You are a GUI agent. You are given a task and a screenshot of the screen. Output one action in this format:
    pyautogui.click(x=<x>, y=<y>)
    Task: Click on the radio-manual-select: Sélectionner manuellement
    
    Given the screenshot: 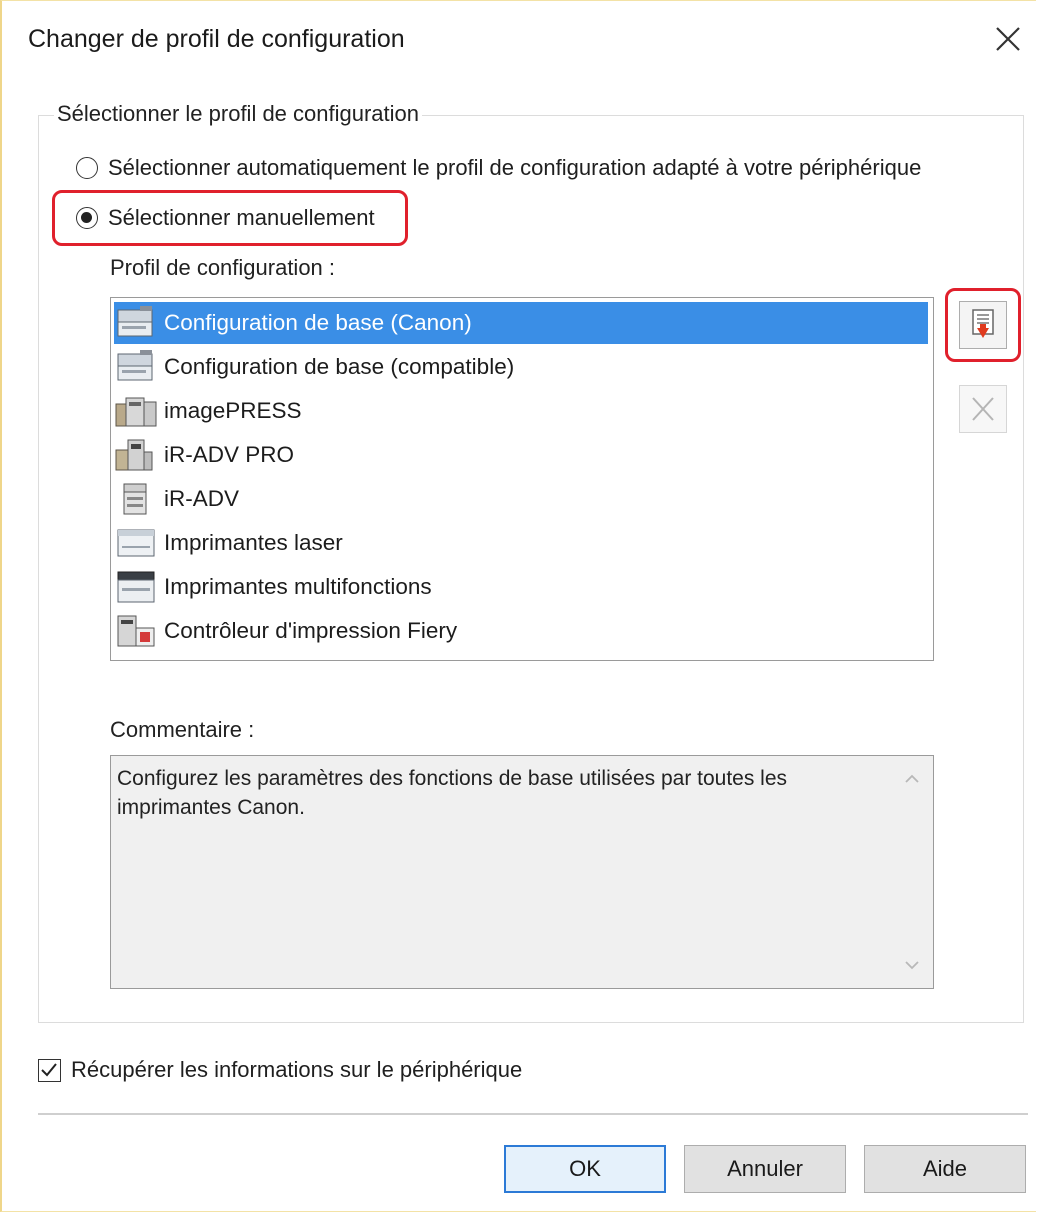 What is the action you would take?
    pyautogui.click(x=225, y=218)
    